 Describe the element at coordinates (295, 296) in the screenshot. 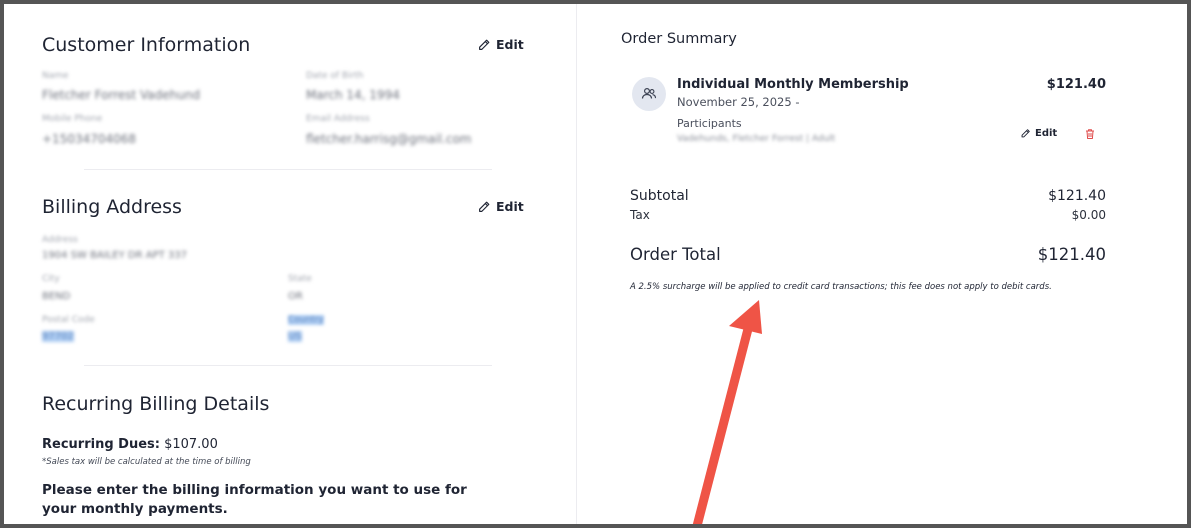

I see `state-value: OR` at that location.